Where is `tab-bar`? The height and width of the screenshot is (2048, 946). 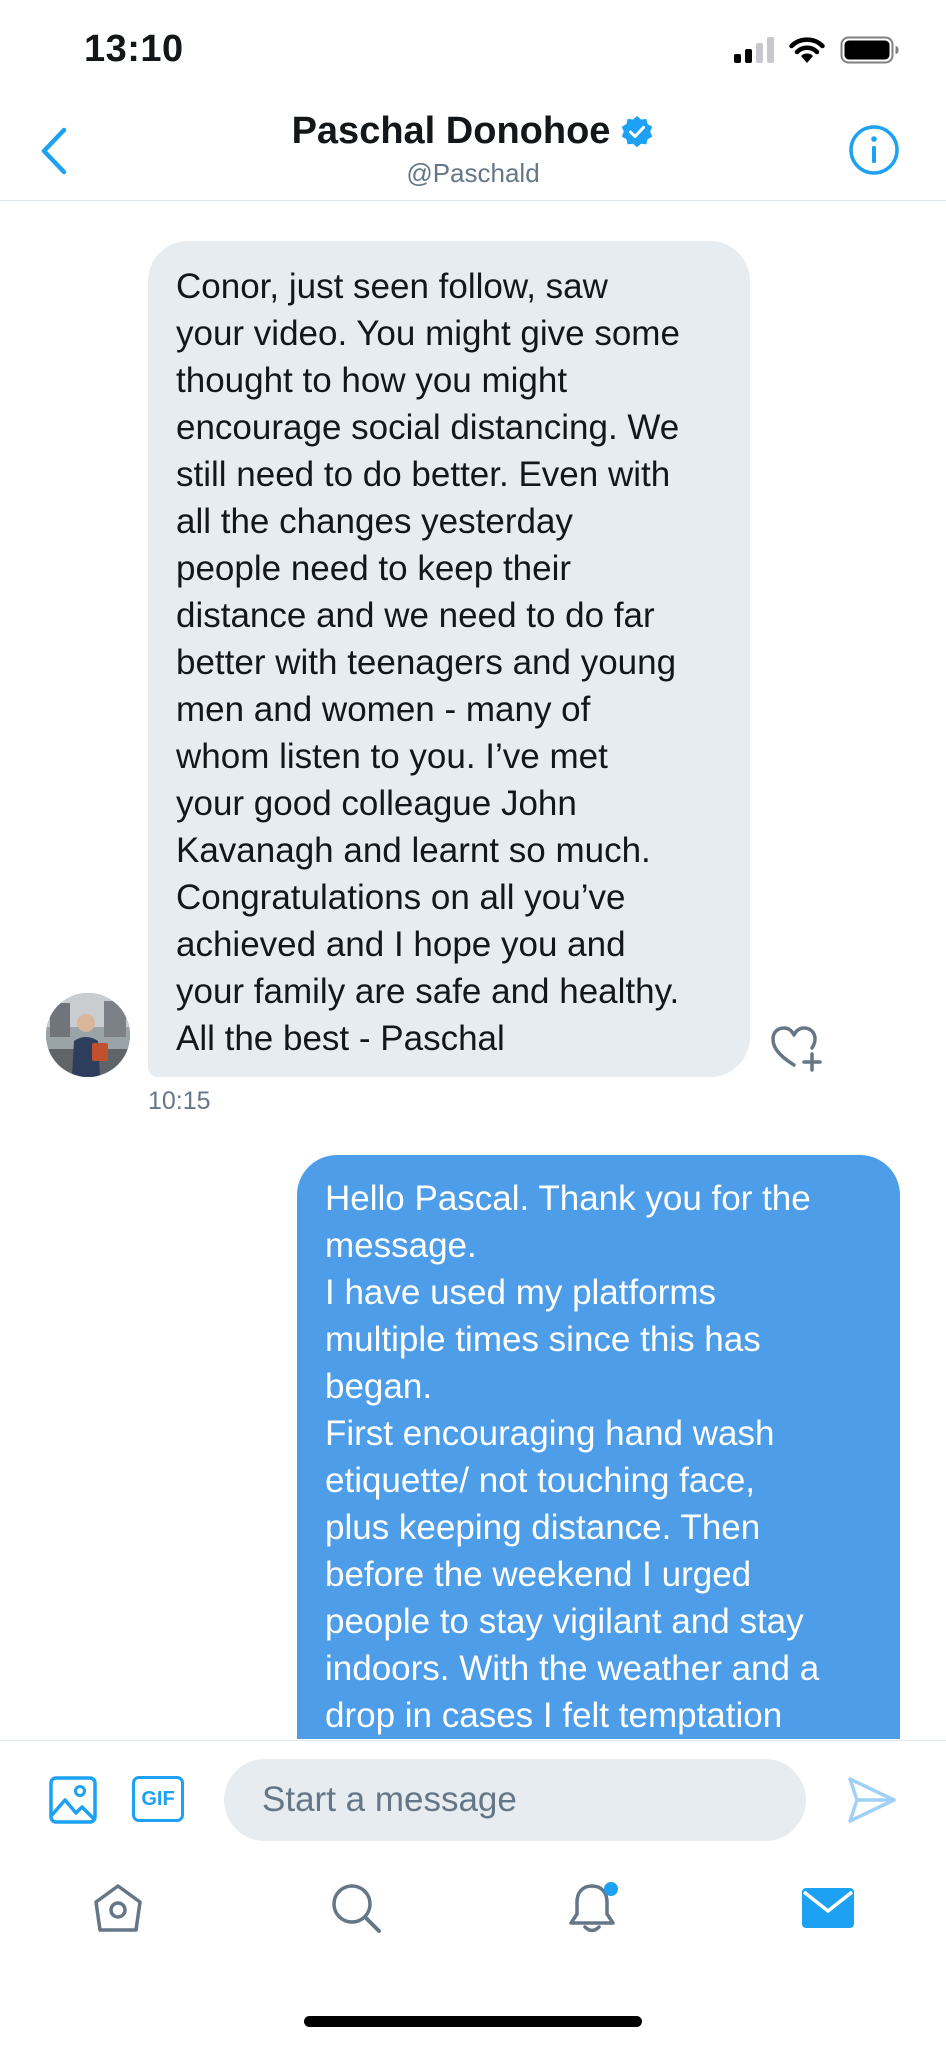 tab-bar is located at coordinates (473, 1913).